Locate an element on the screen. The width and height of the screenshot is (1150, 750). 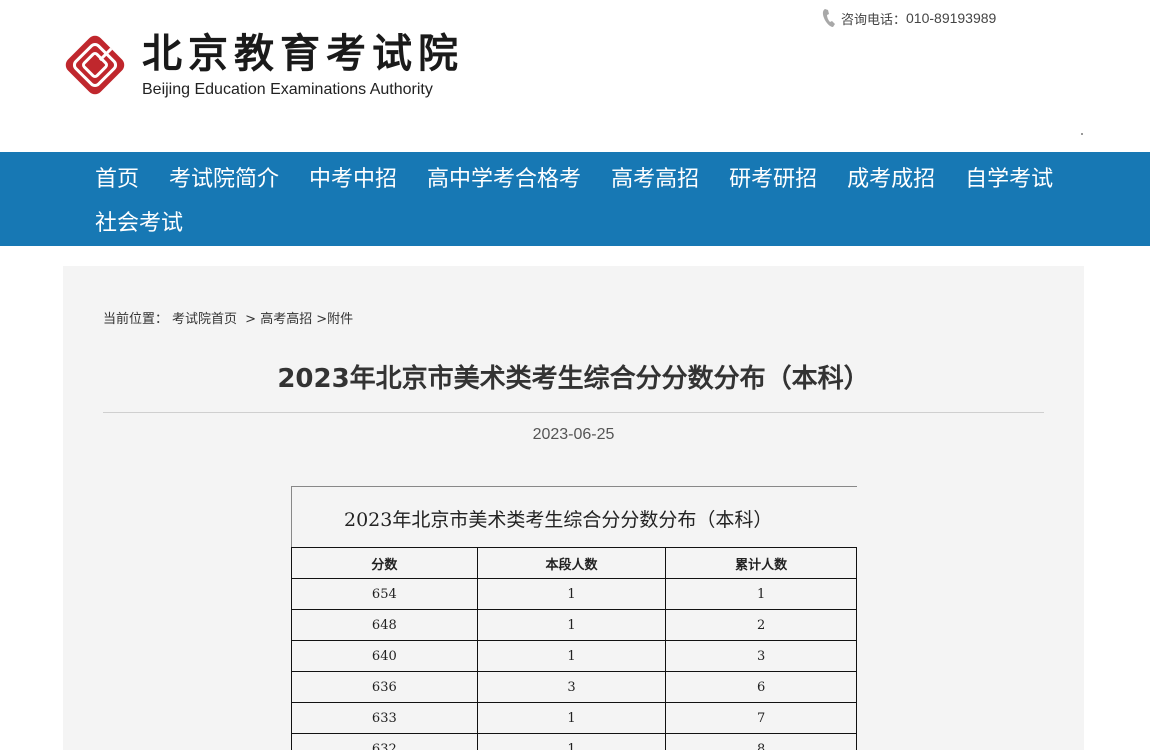
cell-score: 632 is located at coordinates (384, 741).